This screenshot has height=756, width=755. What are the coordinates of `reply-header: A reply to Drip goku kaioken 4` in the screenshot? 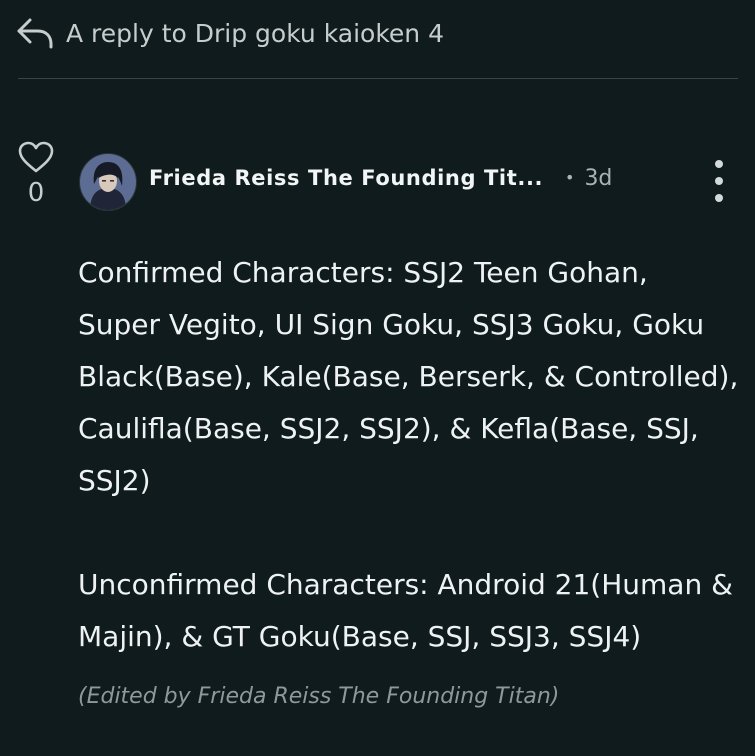 It's located at (230, 33).